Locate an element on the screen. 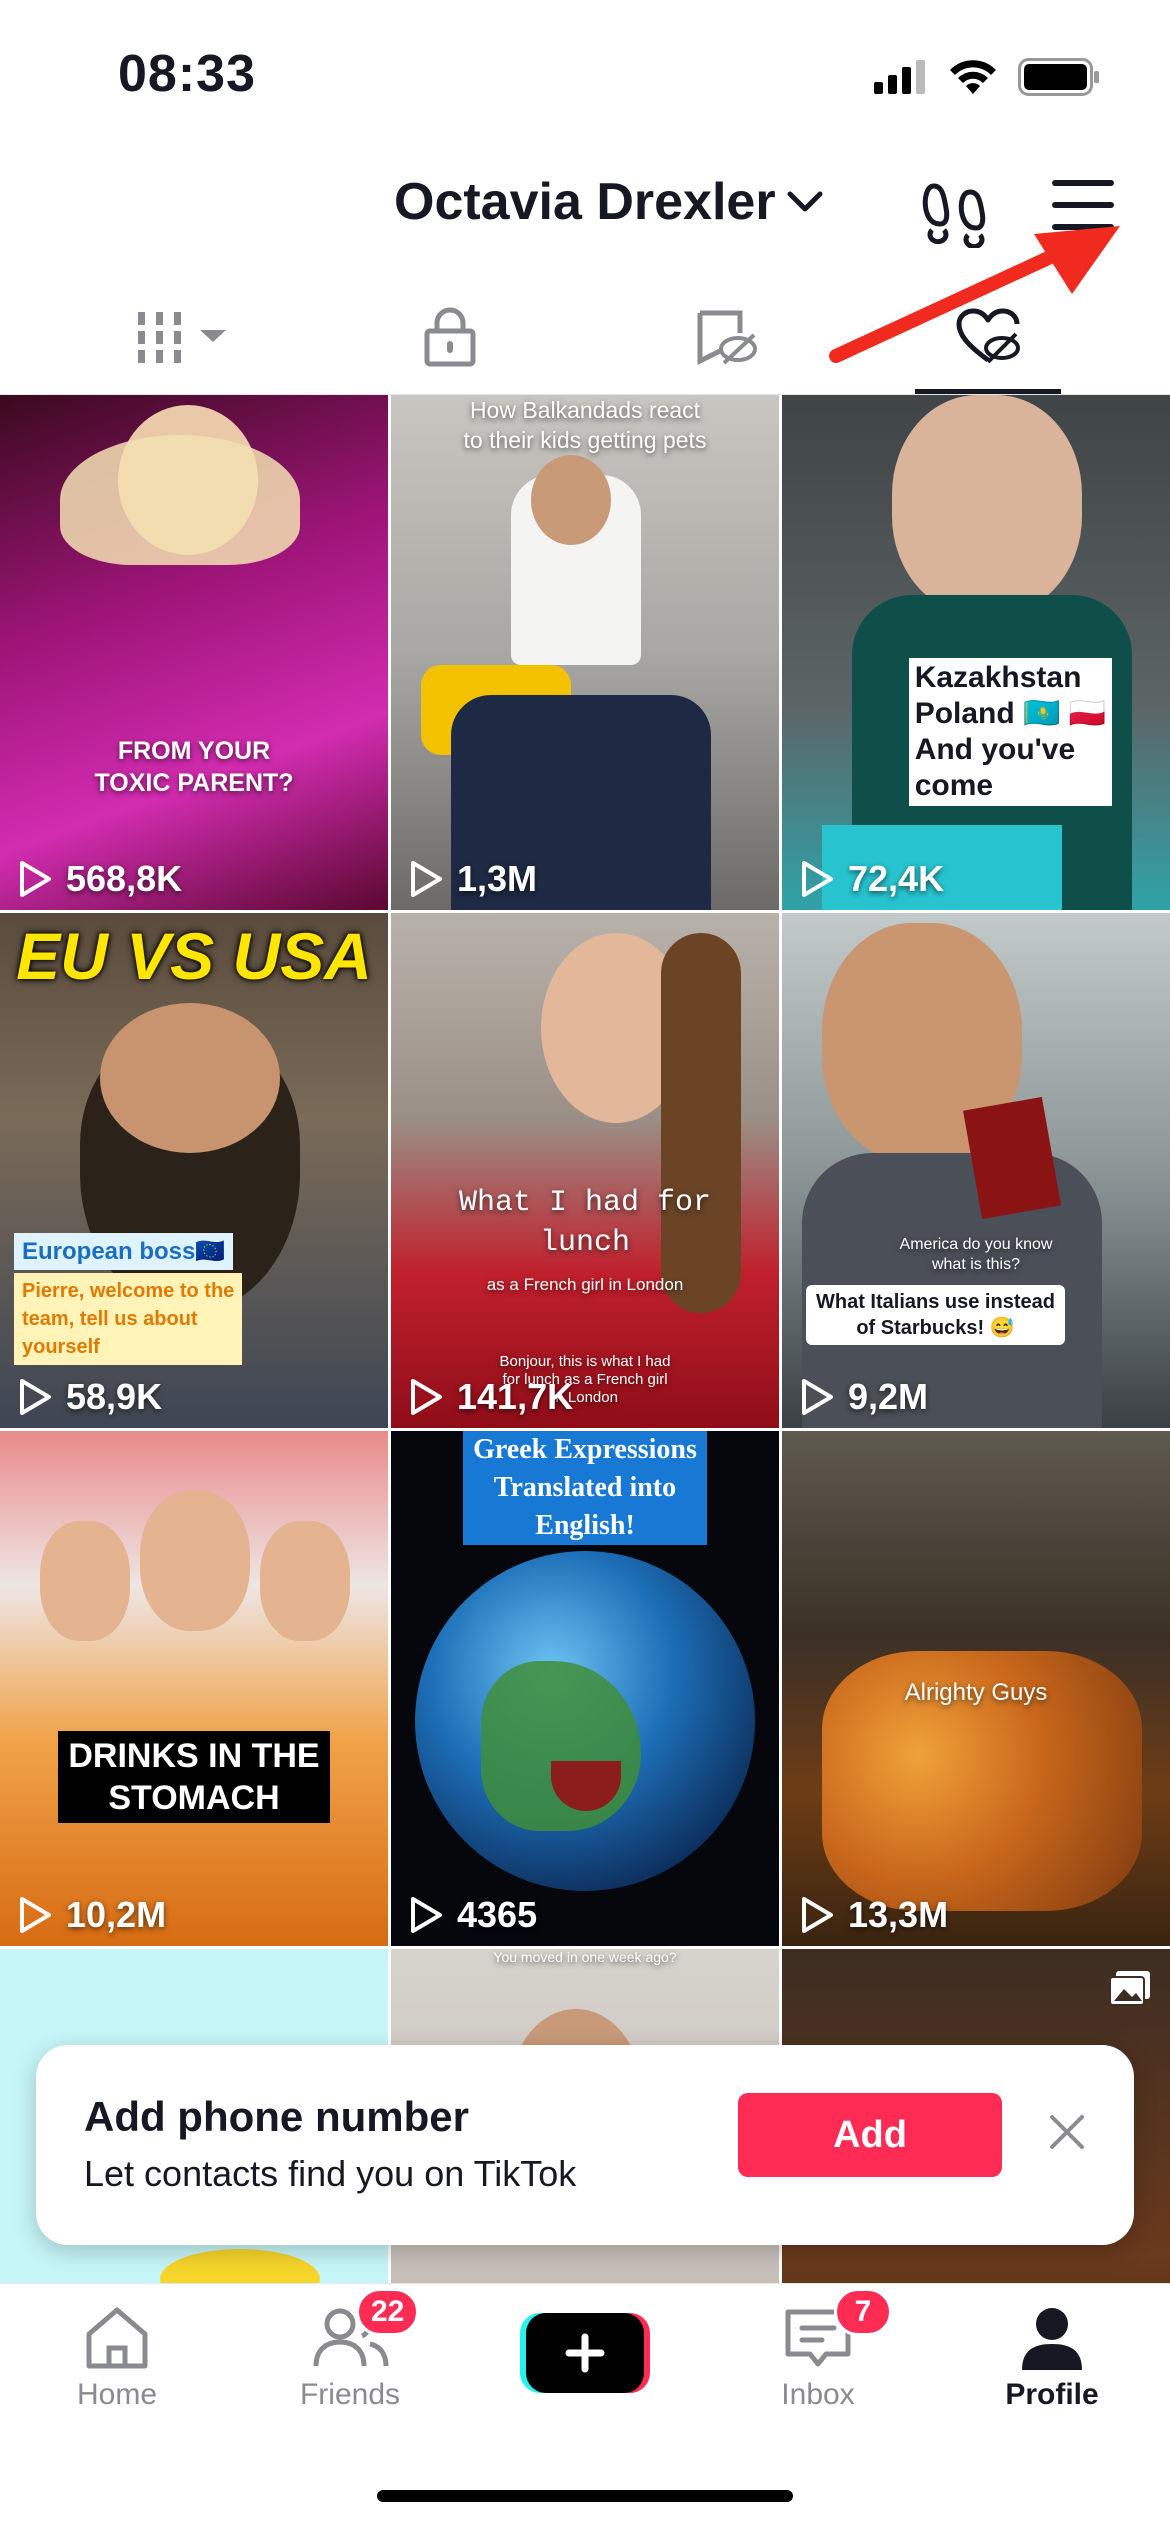 This screenshot has width=1170, height=2533. battery-icon is located at coordinates (1058, 77).